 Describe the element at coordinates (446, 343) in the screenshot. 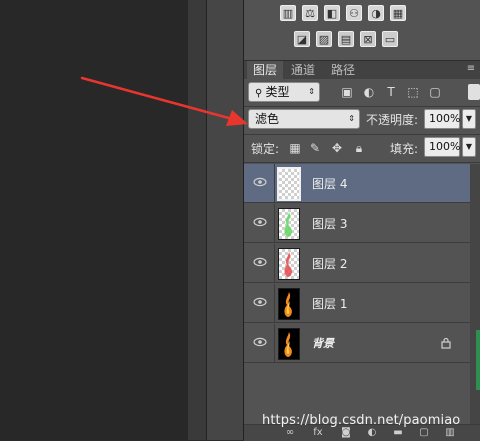

I see `lock-icon` at that location.